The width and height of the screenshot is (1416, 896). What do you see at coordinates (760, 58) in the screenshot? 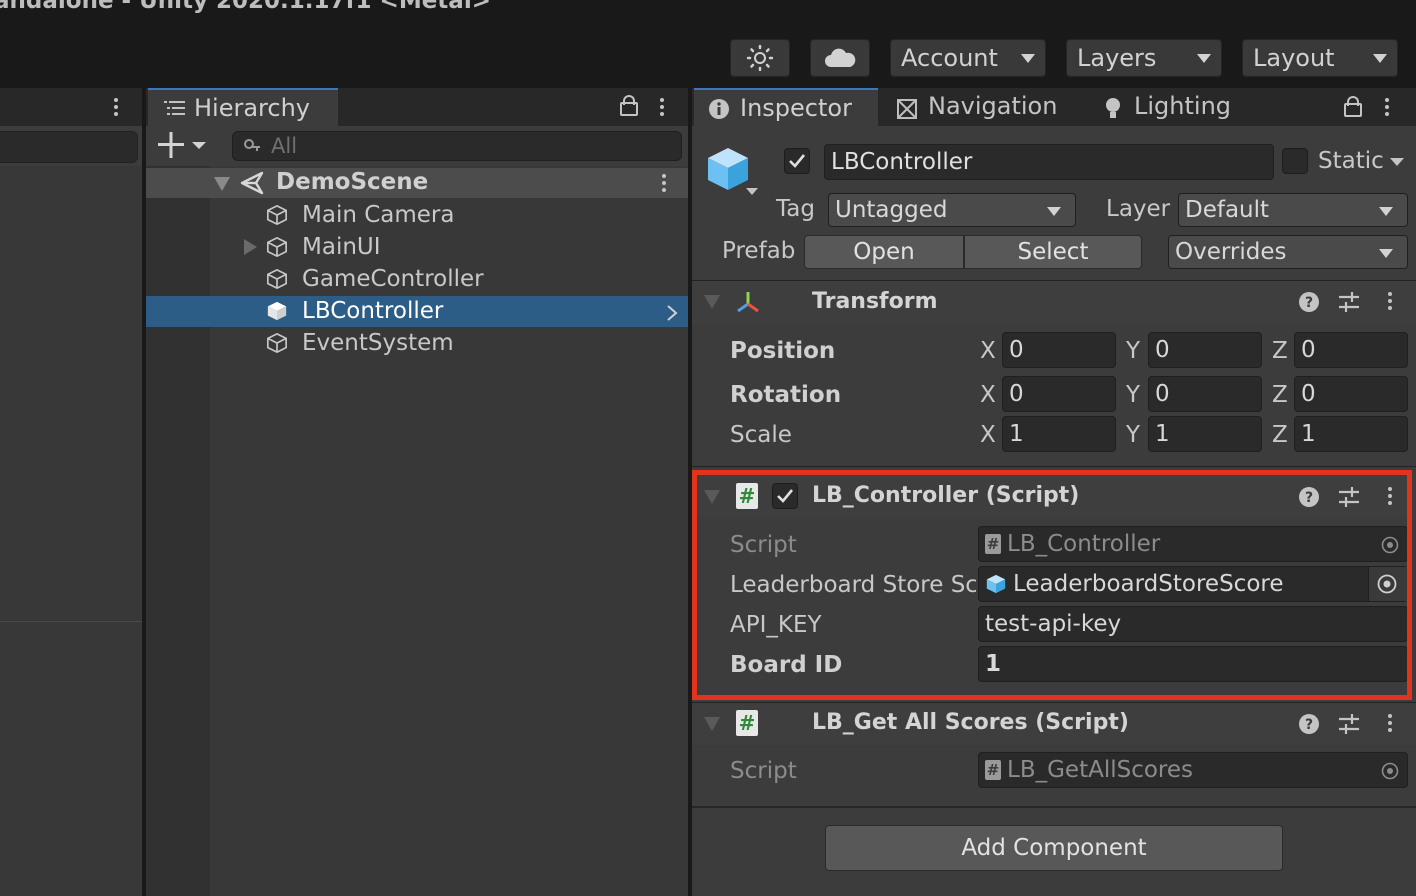
I see `services-button` at bounding box center [760, 58].